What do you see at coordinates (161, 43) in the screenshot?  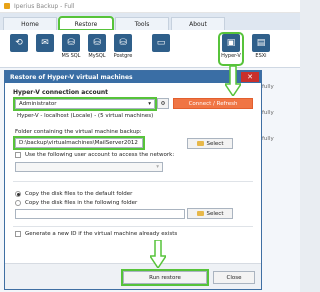 I see `drive-icon: ▭` at bounding box center [161, 43].